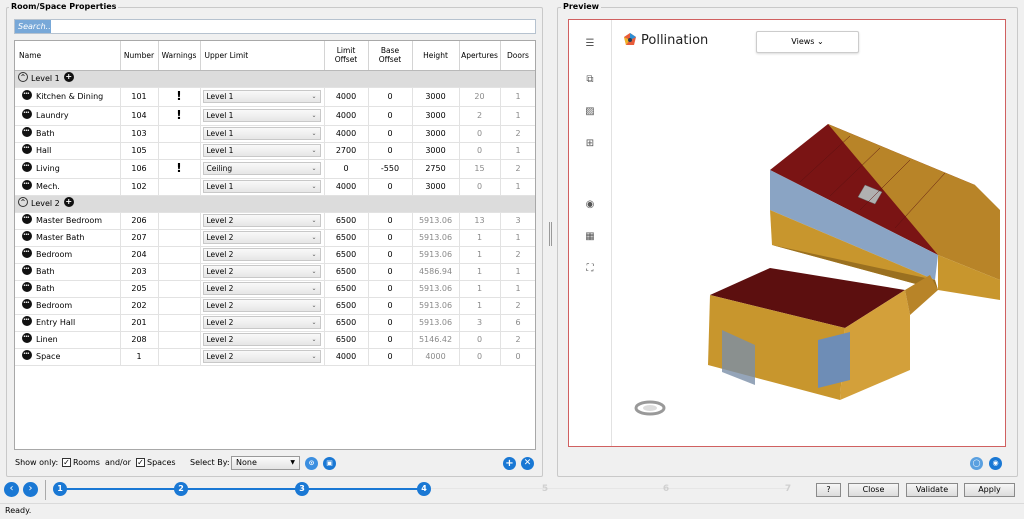 The width and height of the screenshot is (1024, 519). What do you see at coordinates (590, 112) in the screenshot?
I see `image-icon: ▨` at bounding box center [590, 112].